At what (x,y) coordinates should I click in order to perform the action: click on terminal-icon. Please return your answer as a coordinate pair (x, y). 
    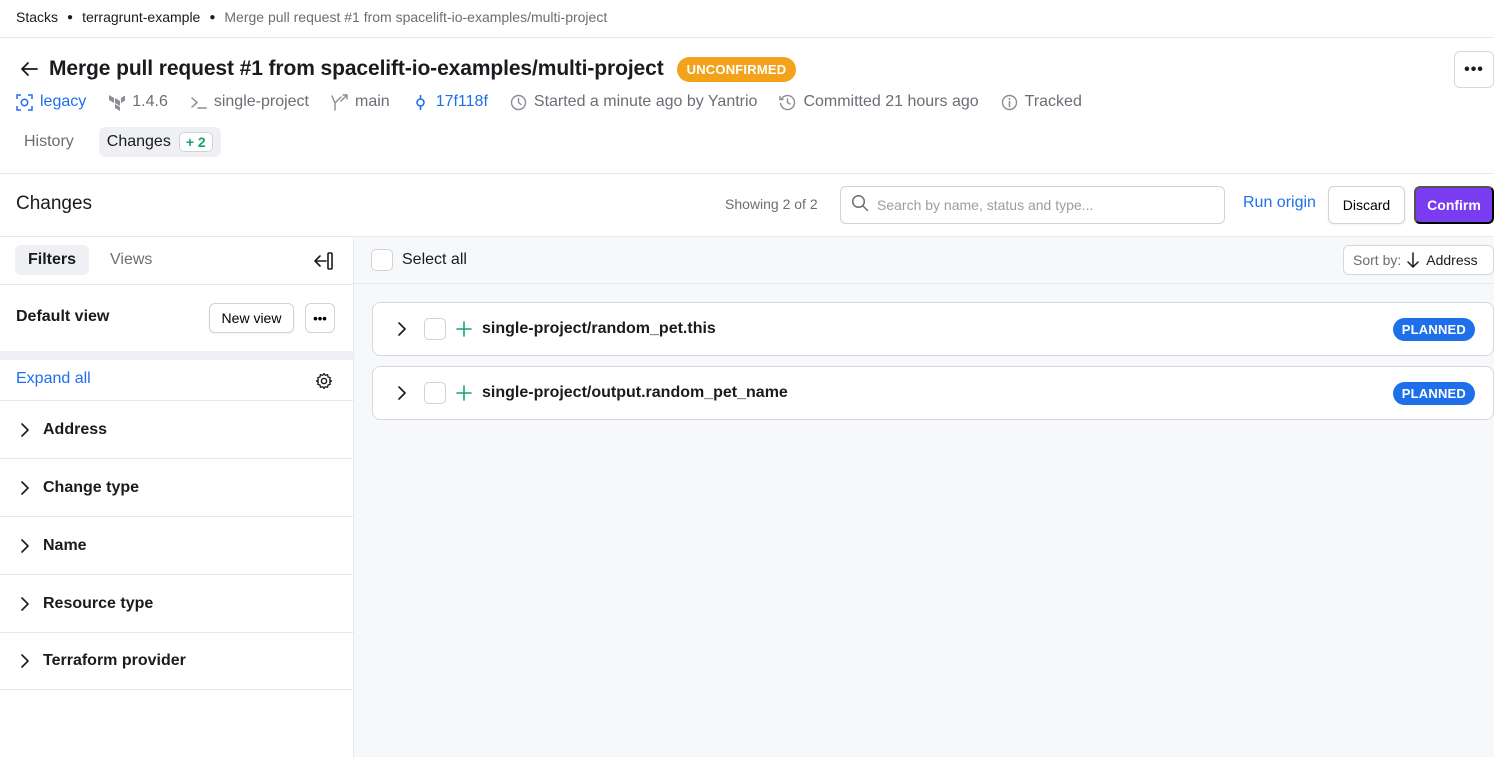
    Looking at the image, I should click on (198, 102).